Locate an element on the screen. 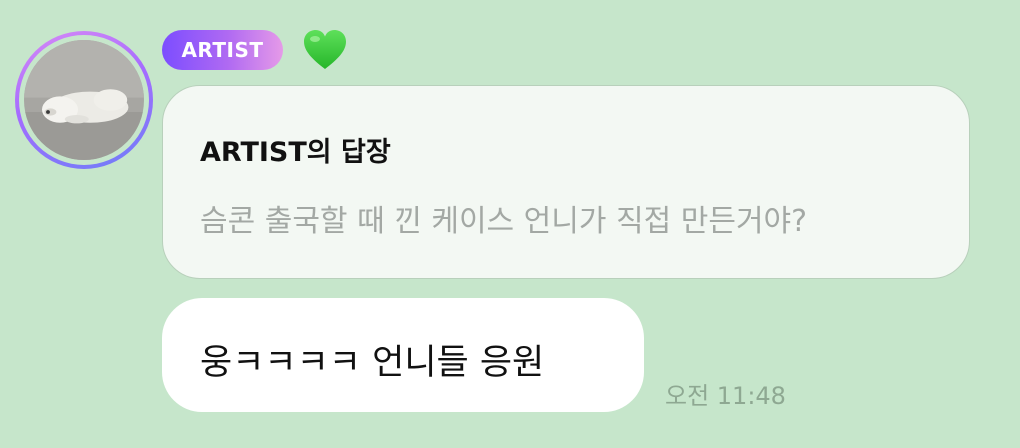 This screenshot has height=448, width=1020. message-text: 웅ㅋㅋㅋㅋ 언니들 응원 is located at coordinates (372, 363).